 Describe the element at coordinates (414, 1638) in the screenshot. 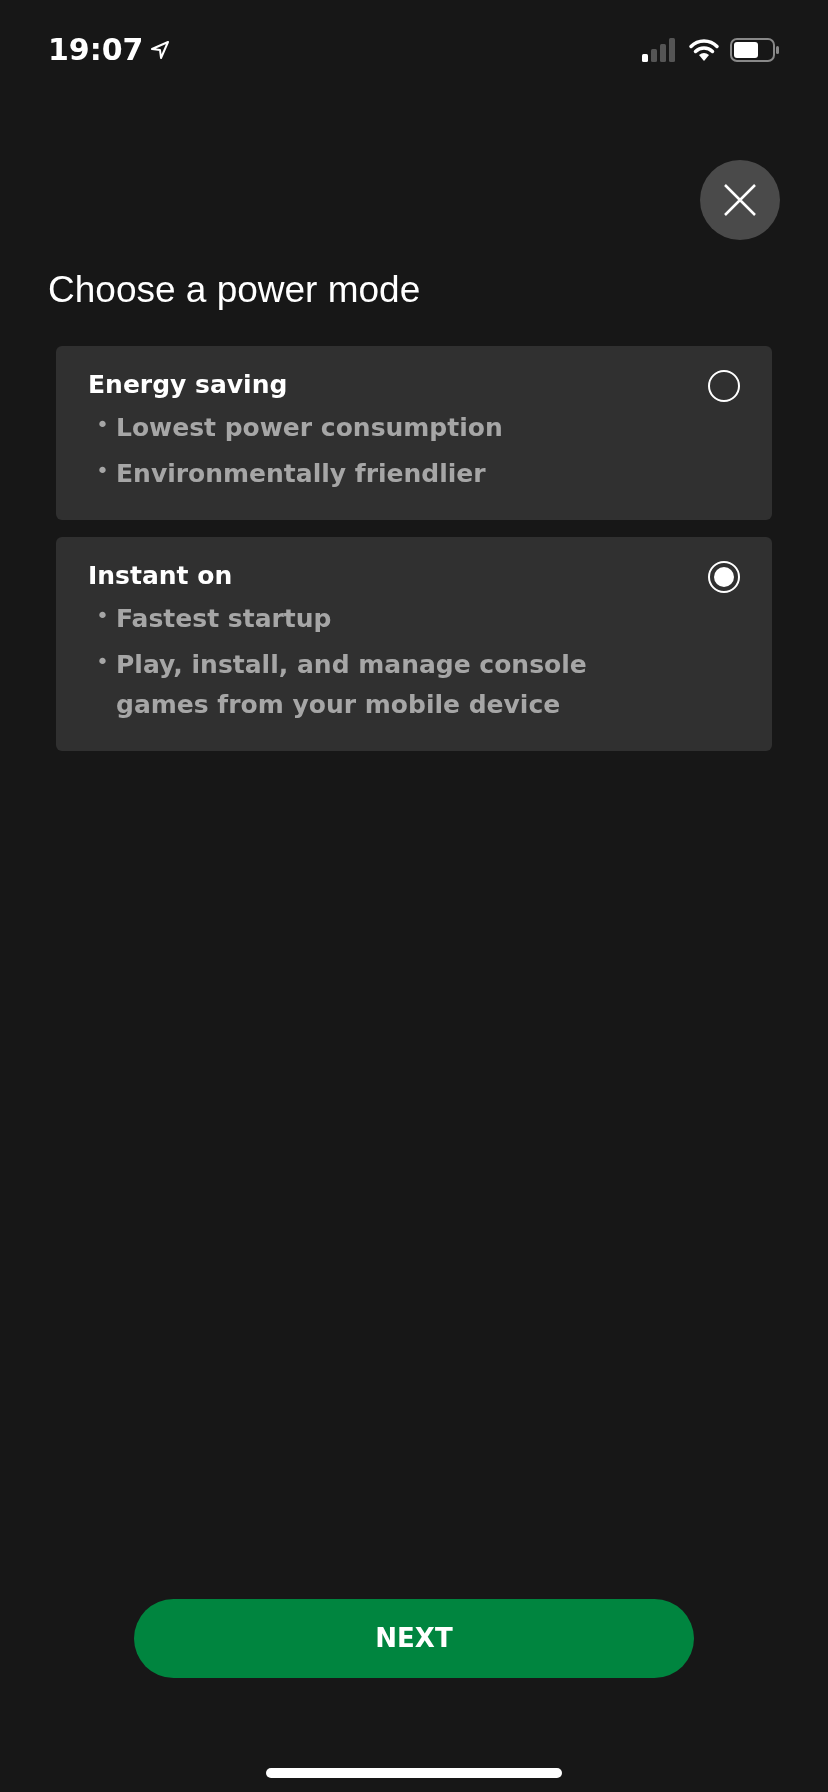

I see `next-button: NEXT` at that location.